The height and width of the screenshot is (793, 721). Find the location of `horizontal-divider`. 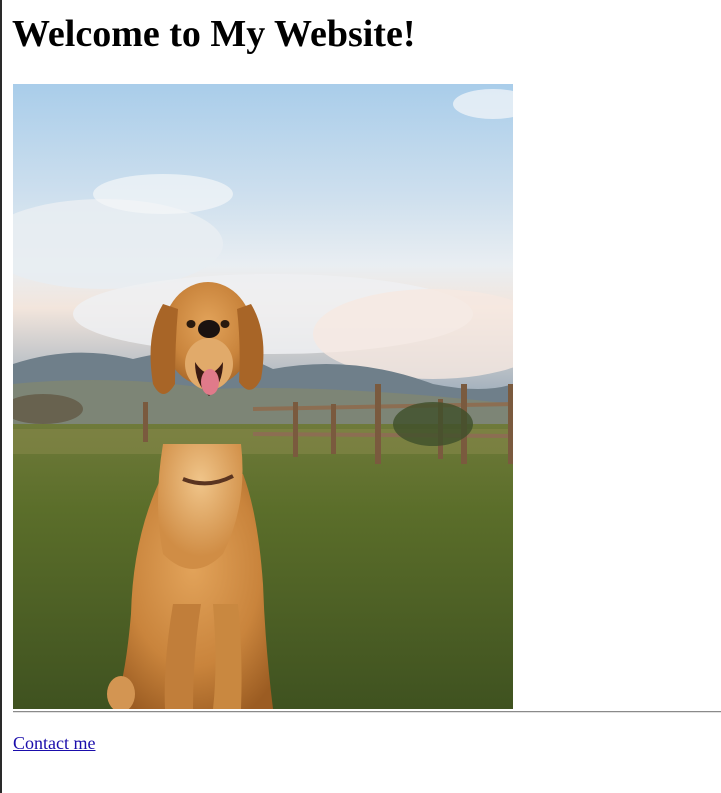

horizontal-divider is located at coordinates (367, 712).